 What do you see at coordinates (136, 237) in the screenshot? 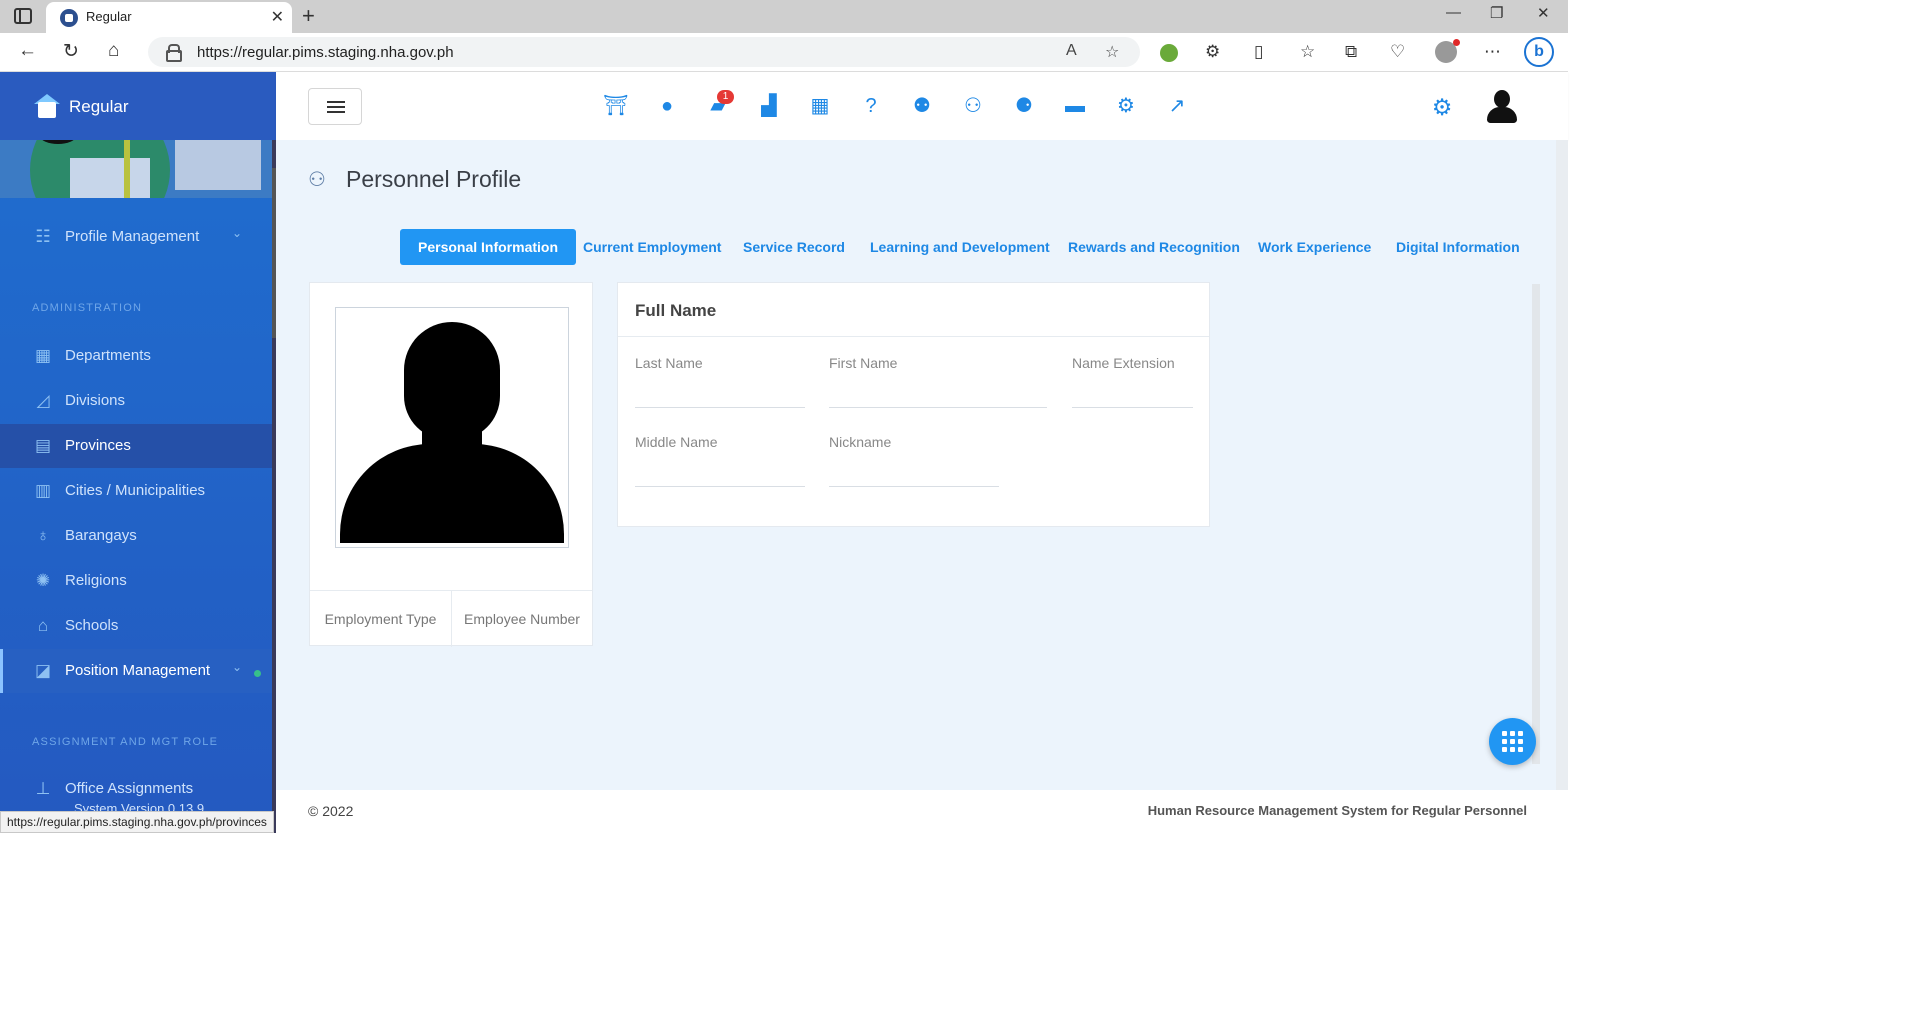
I see `sidebar-item-profile-management: ☷ Profile Management ⌄` at bounding box center [136, 237].